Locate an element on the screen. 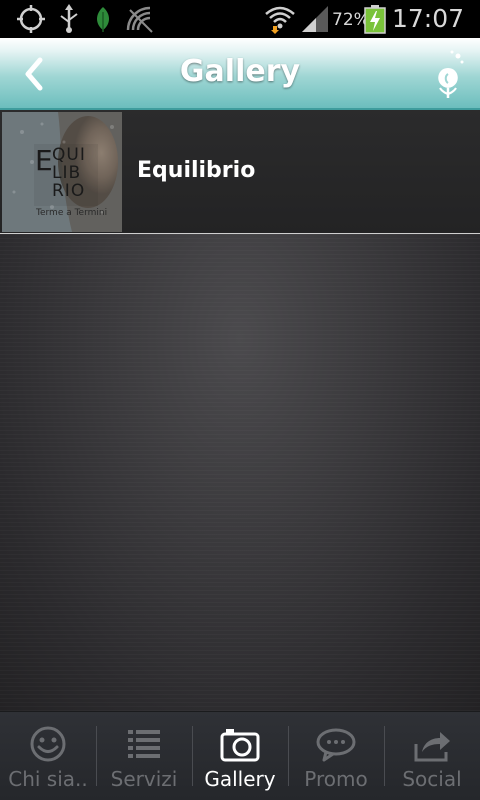 This screenshot has height=800, width=480. list-icon is located at coordinates (144, 744).